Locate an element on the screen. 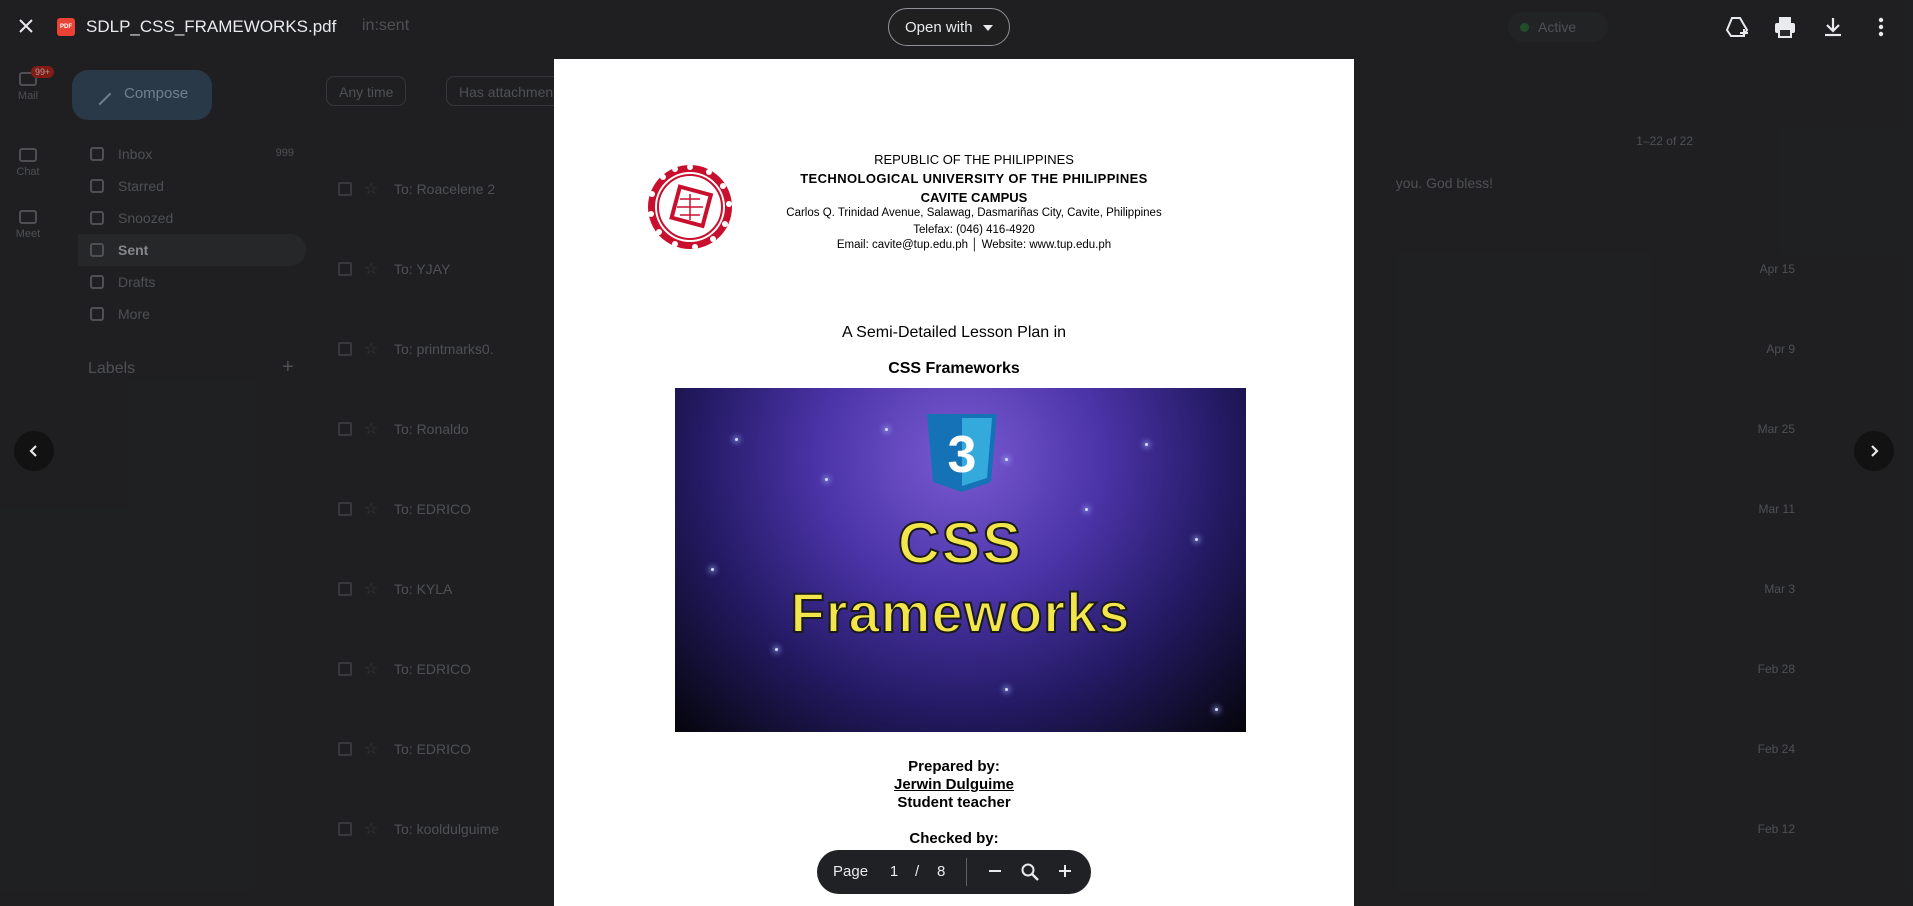 Image resolution: width=1913 pixels, height=906 pixels. print-button is located at coordinates (1785, 27).